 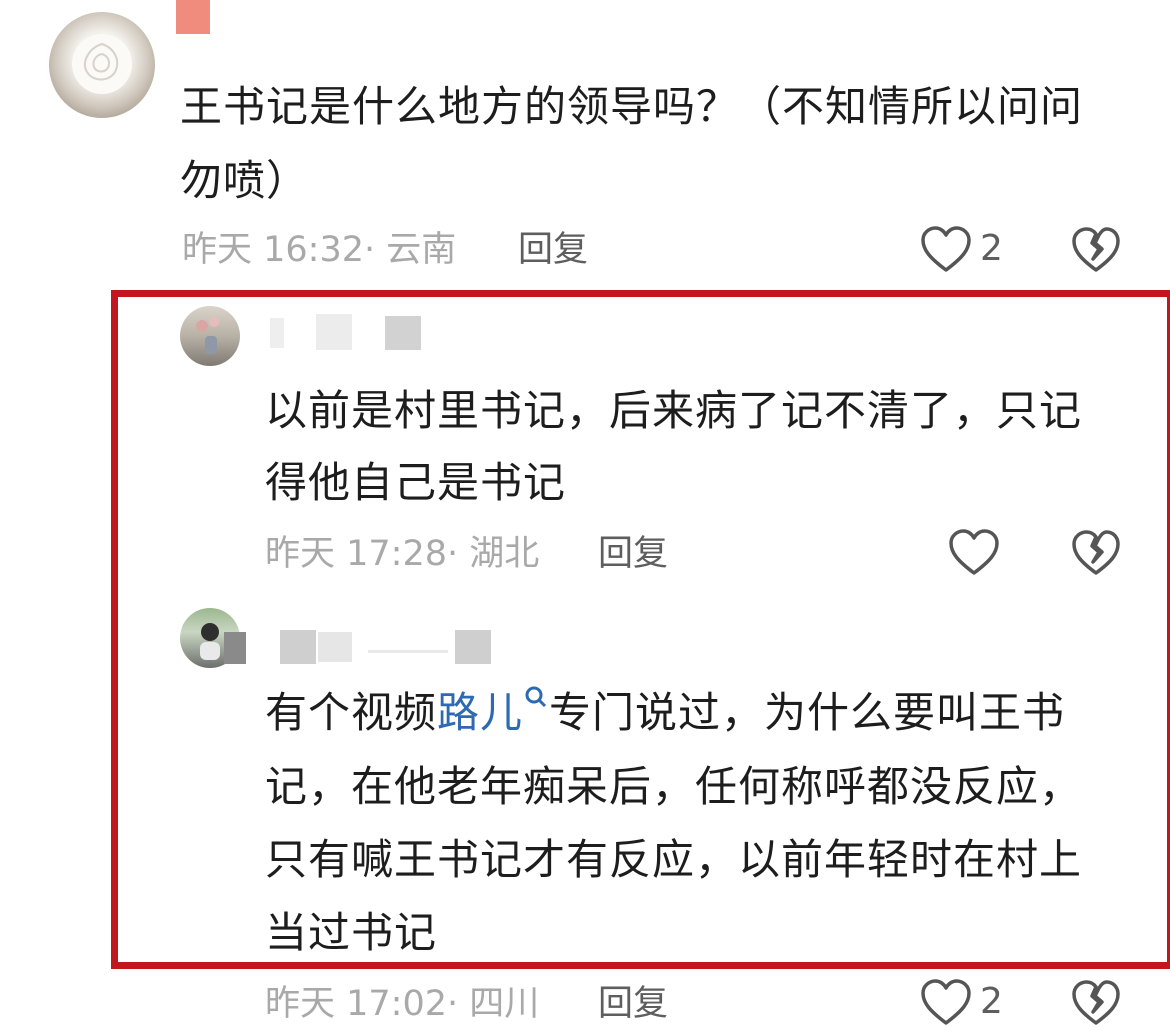 What do you see at coordinates (356, 1004) in the screenshot?
I see `time-value: 昨天 17:02` at bounding box center [356, 1004].